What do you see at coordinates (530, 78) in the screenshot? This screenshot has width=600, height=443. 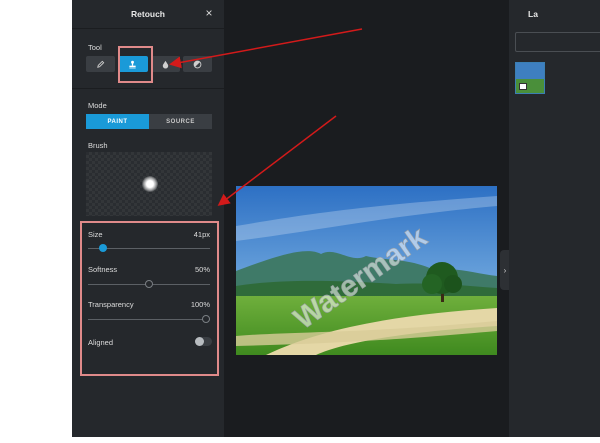 I see `layer-thumbnail` at bounding box center [530, 78].